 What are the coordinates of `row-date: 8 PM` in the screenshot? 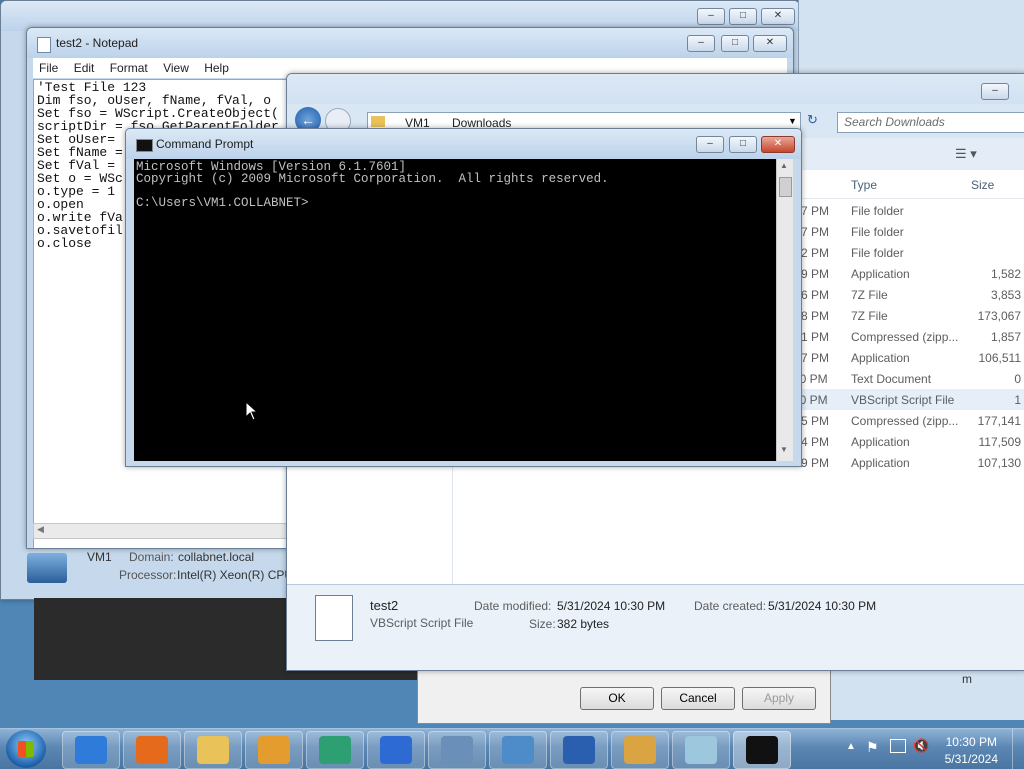 It's located at (815, 316).